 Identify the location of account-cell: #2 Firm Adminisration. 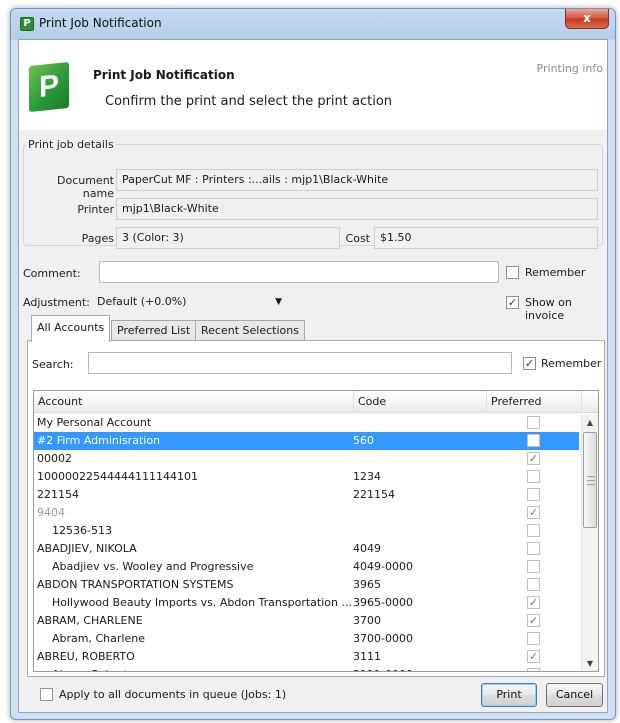
(99, 440).